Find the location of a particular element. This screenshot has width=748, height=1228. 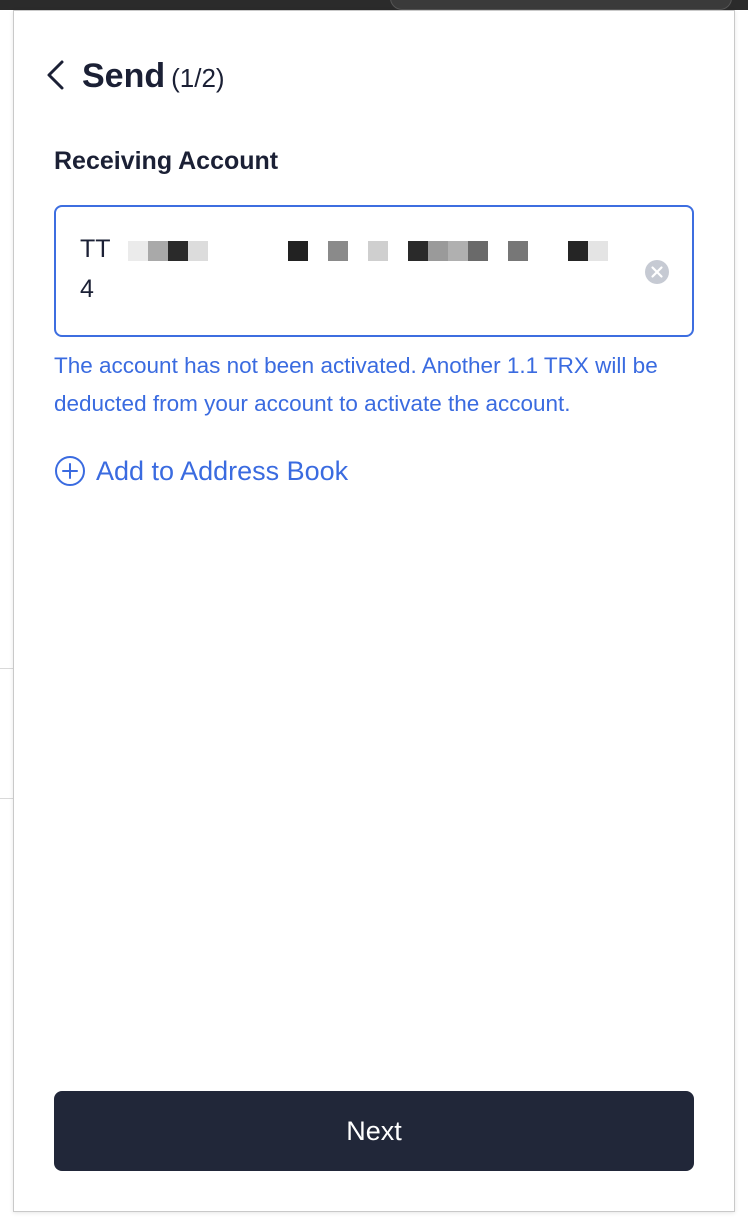

plus-circle-icon is located at coordinates (70, 471).